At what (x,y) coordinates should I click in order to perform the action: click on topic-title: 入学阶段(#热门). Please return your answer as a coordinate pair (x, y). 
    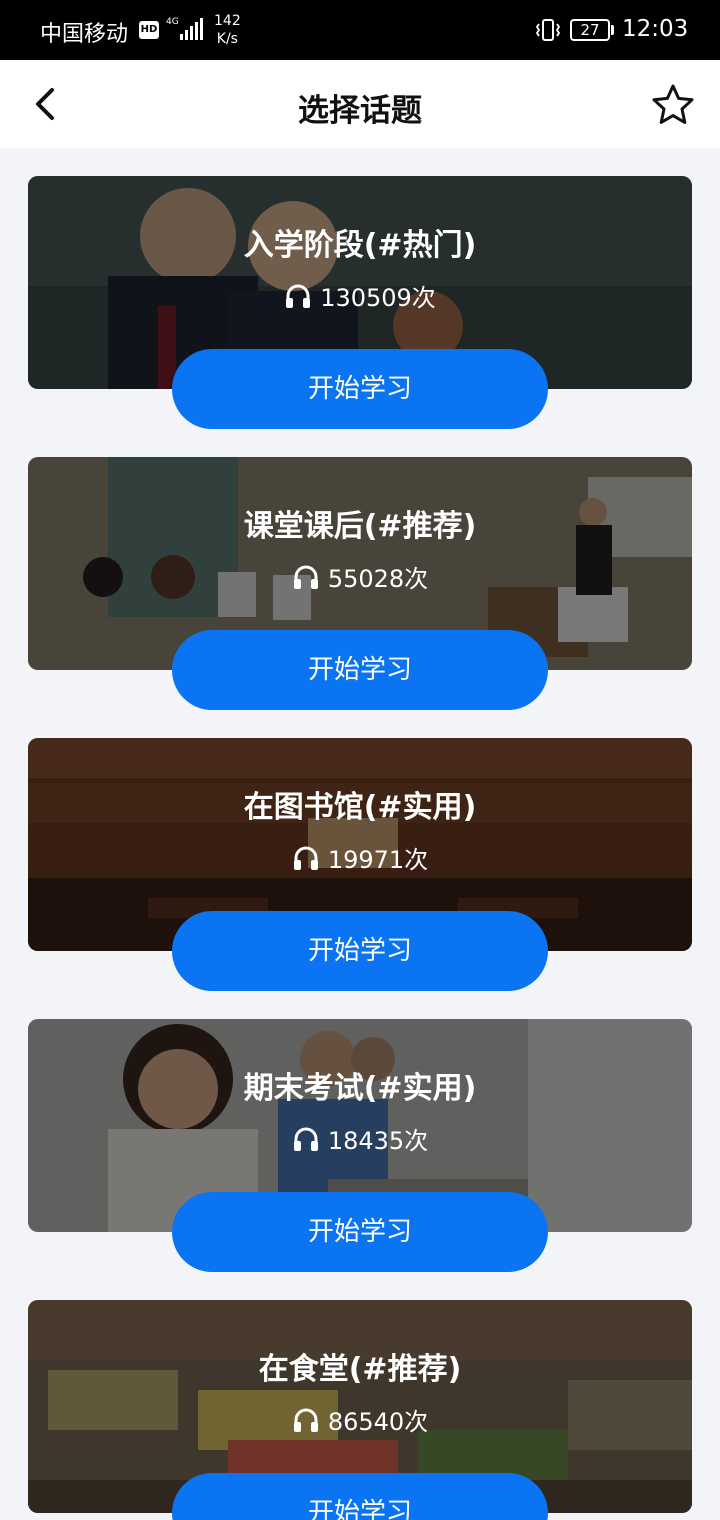
    Looking at the image, I should click on (360, 245).